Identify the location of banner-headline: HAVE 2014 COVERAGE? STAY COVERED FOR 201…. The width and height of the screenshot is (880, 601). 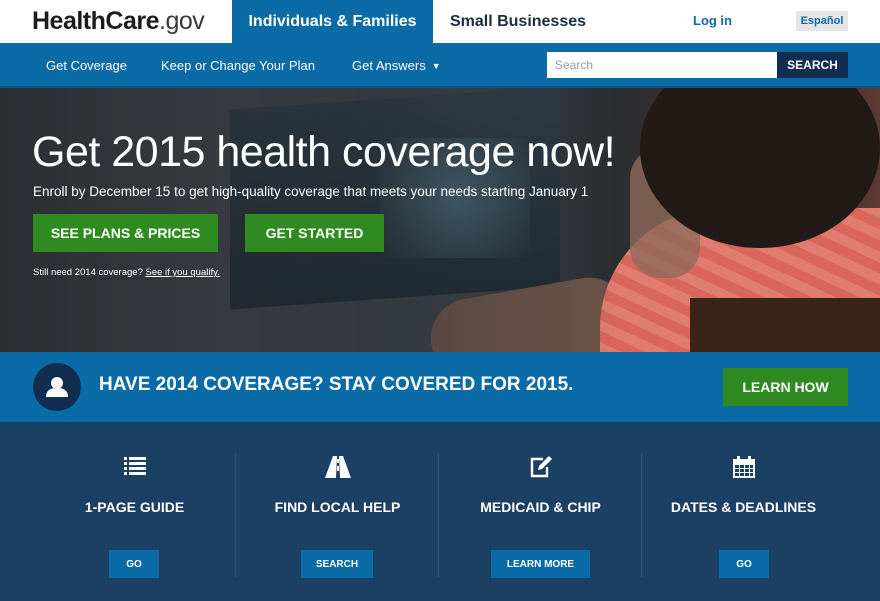
(336, 384).